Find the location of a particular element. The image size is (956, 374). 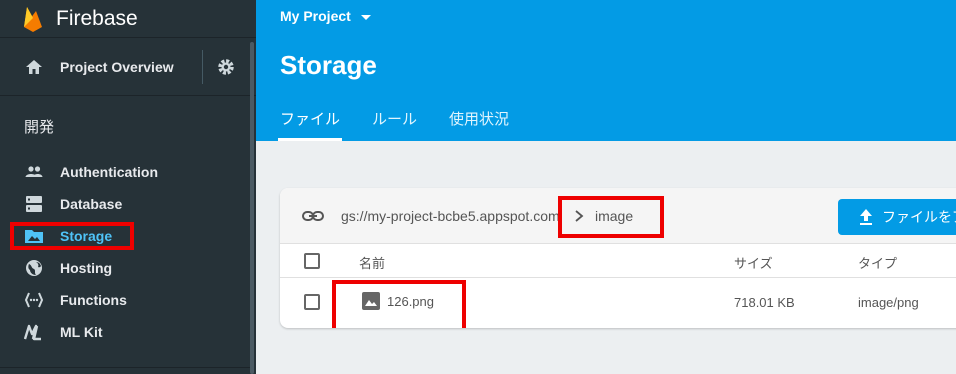

column-header-size: サイズ is located at coordinates (753, 262).